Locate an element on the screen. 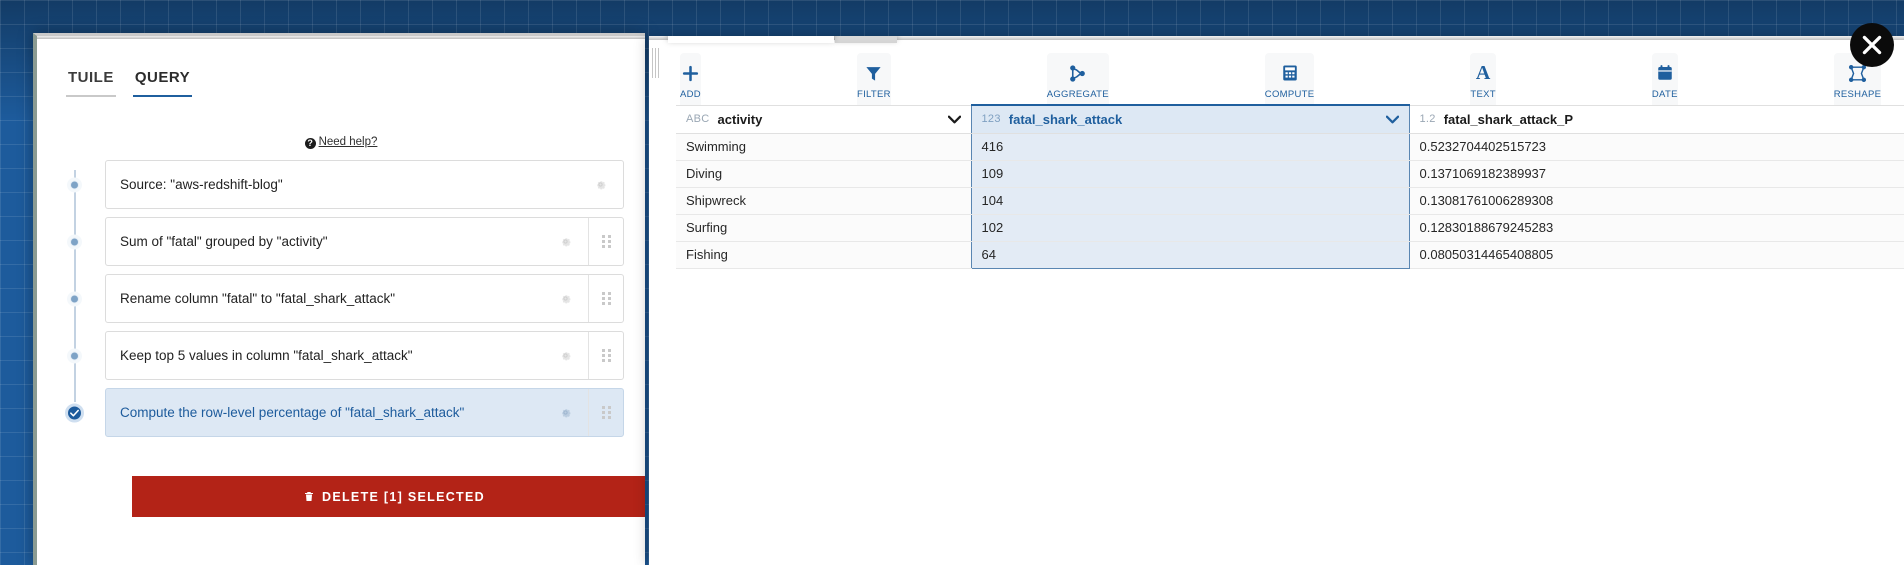 Image resolution: width=1904 pixels, height=565 pixels. toolbar-date-button: DATE is located at coordinates (1664, 81).